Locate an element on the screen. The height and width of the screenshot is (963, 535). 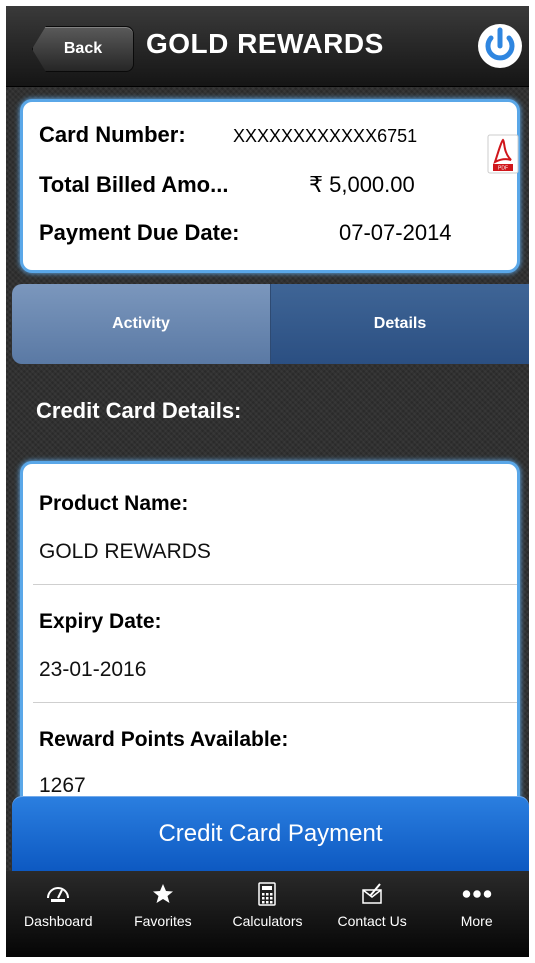
due-date-value: 07-07-2014 is located at coordinates (395, 232).